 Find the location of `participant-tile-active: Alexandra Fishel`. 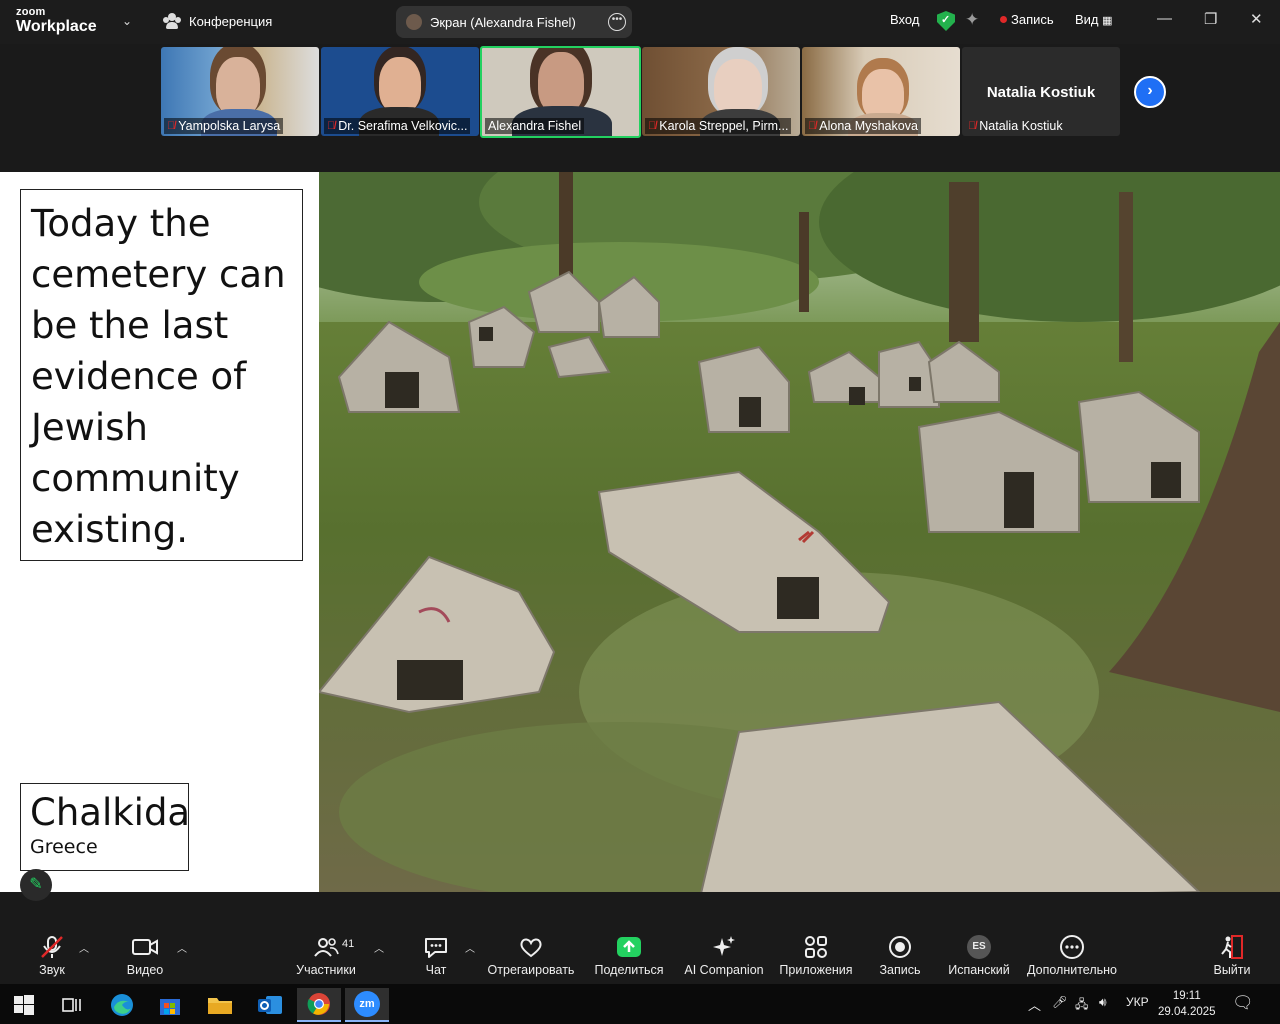

participant-tile-active: Alexandra Fishel is located at coordinates (560, 92).